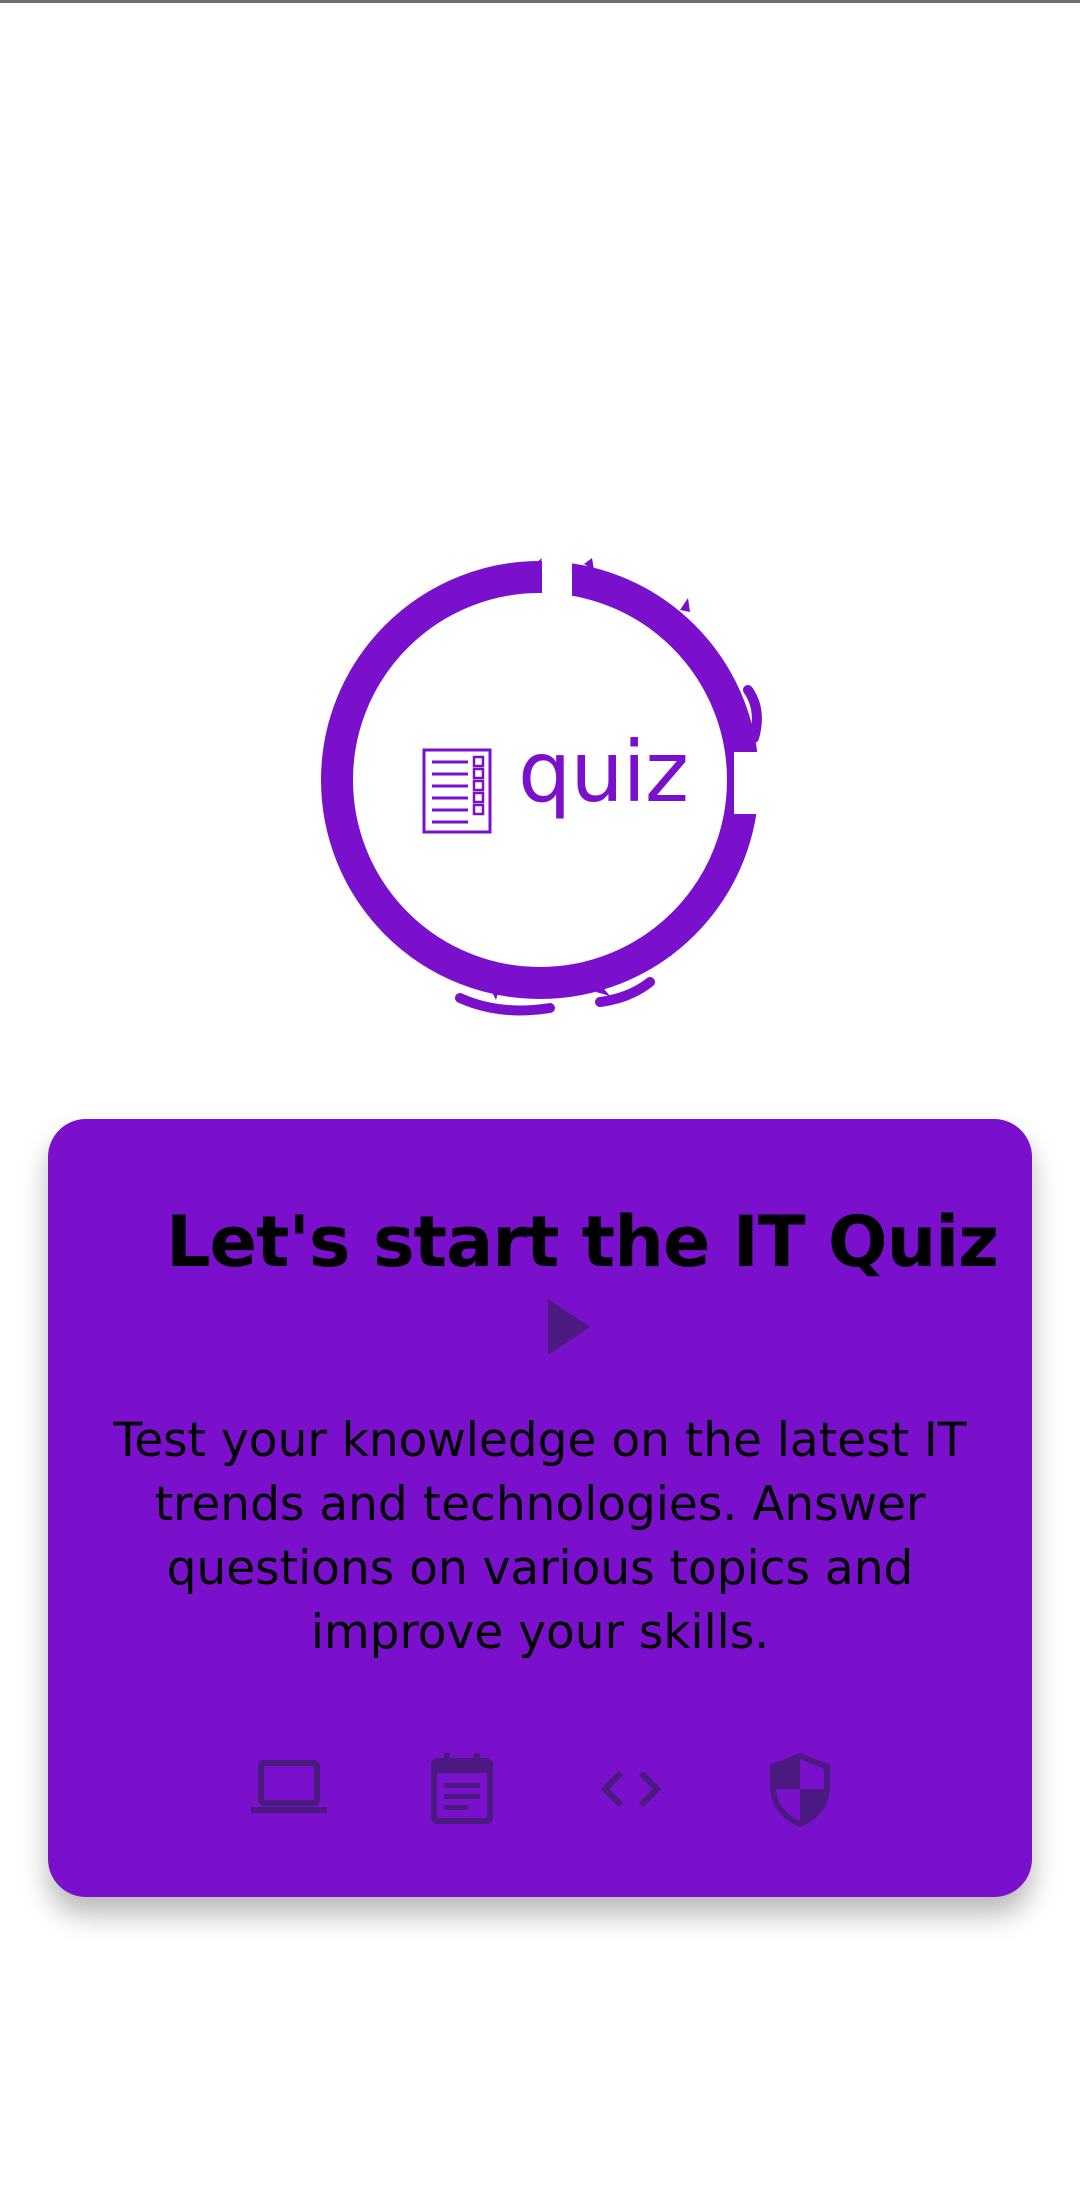 This screenshot has width=1080, height=2211. I want to click on code-icon, so click(631, 1789).